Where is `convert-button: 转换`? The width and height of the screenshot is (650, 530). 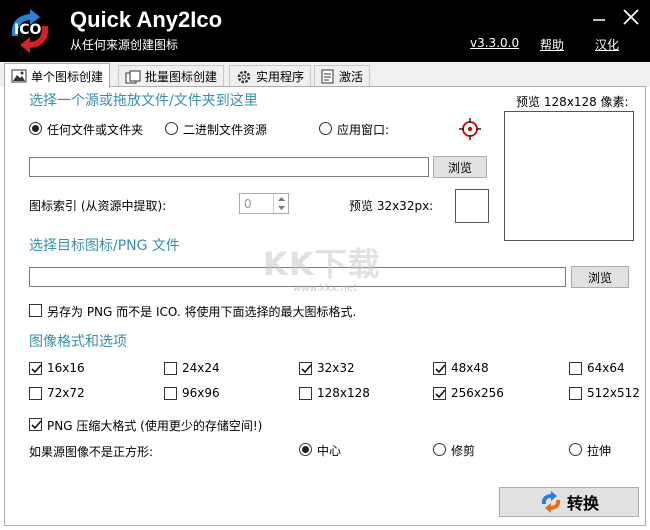
convert-button: 转换 is located at coordinates (569, 502).